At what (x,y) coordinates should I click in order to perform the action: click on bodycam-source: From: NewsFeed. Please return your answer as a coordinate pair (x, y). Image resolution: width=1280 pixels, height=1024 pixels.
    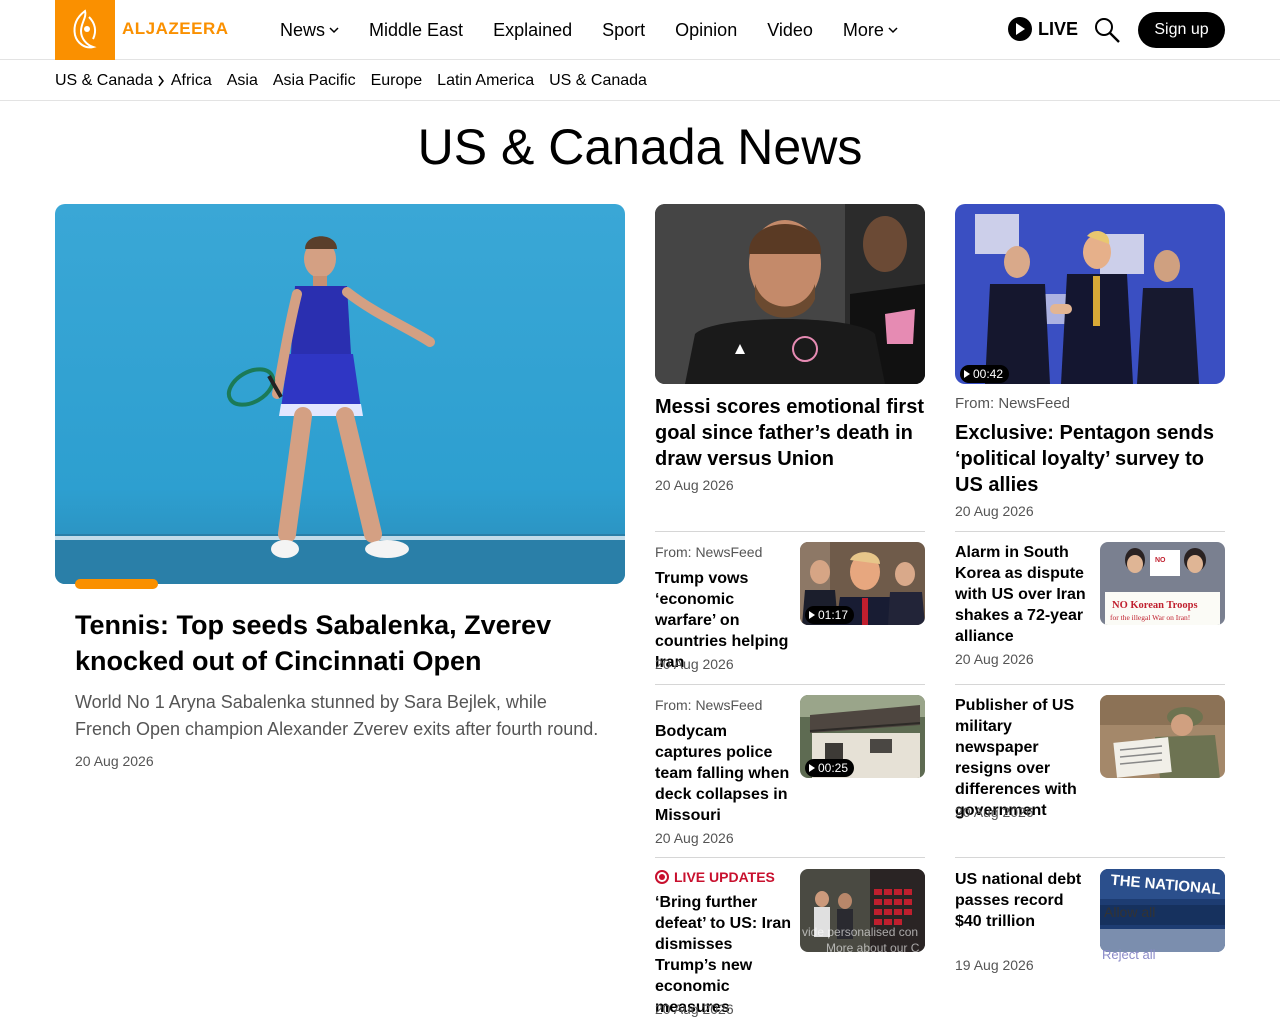
    Looking at the image, I should click on (708, 705).